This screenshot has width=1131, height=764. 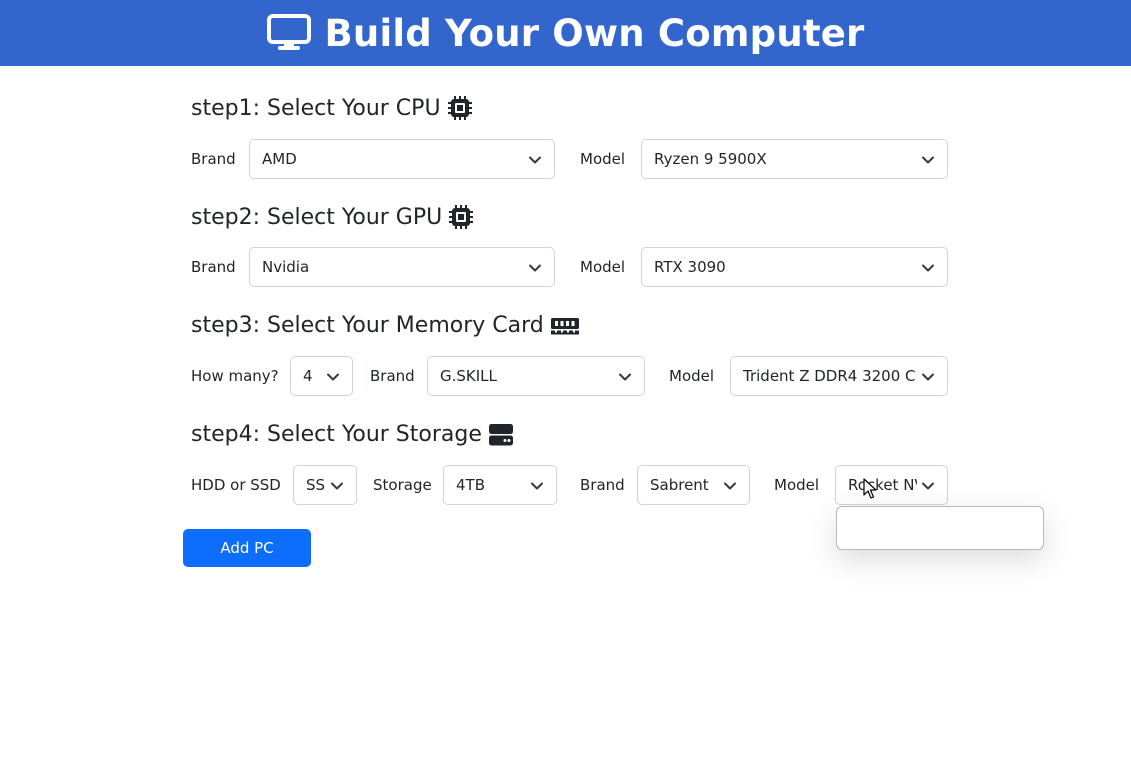 What do you see at coordinates (594, 33) in the screenshot?
I see `page-title: Build Your Own Computer` at bounding box center [594, 33].